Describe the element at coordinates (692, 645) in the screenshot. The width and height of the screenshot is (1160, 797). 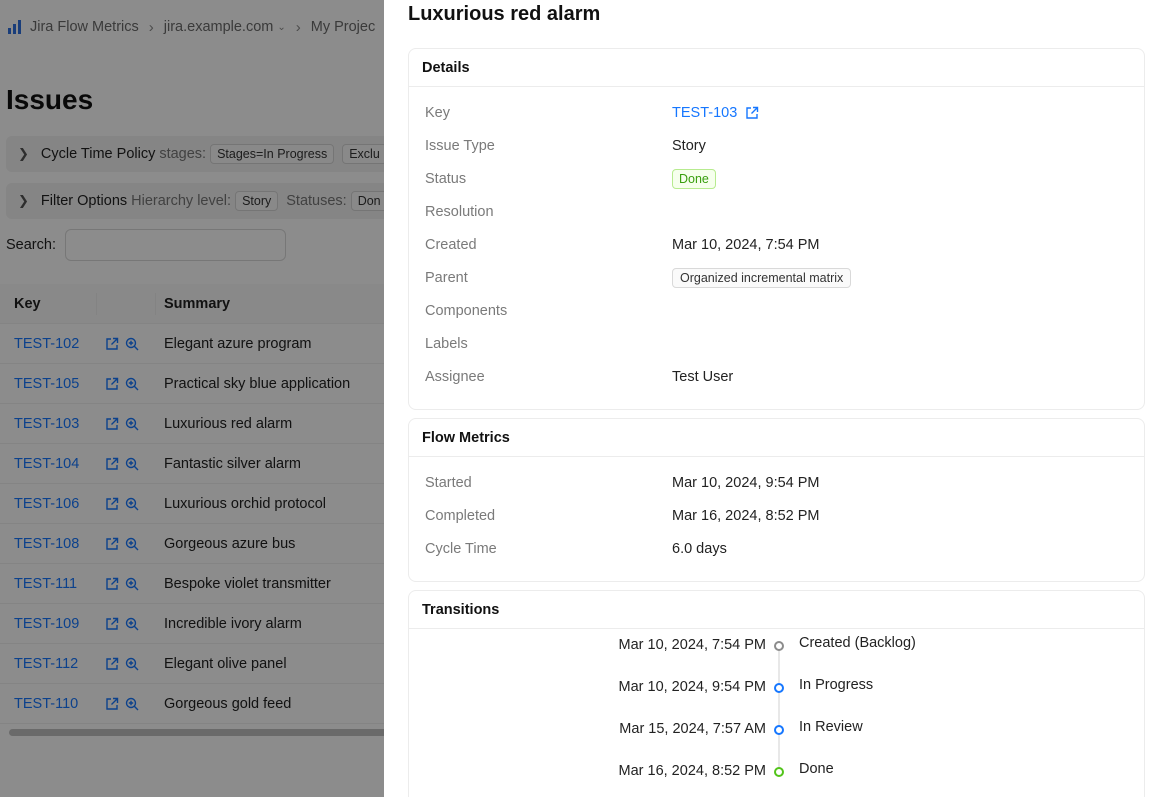
I see `transition-date: Mar 10, 2024, 7:54 PM` at that location.